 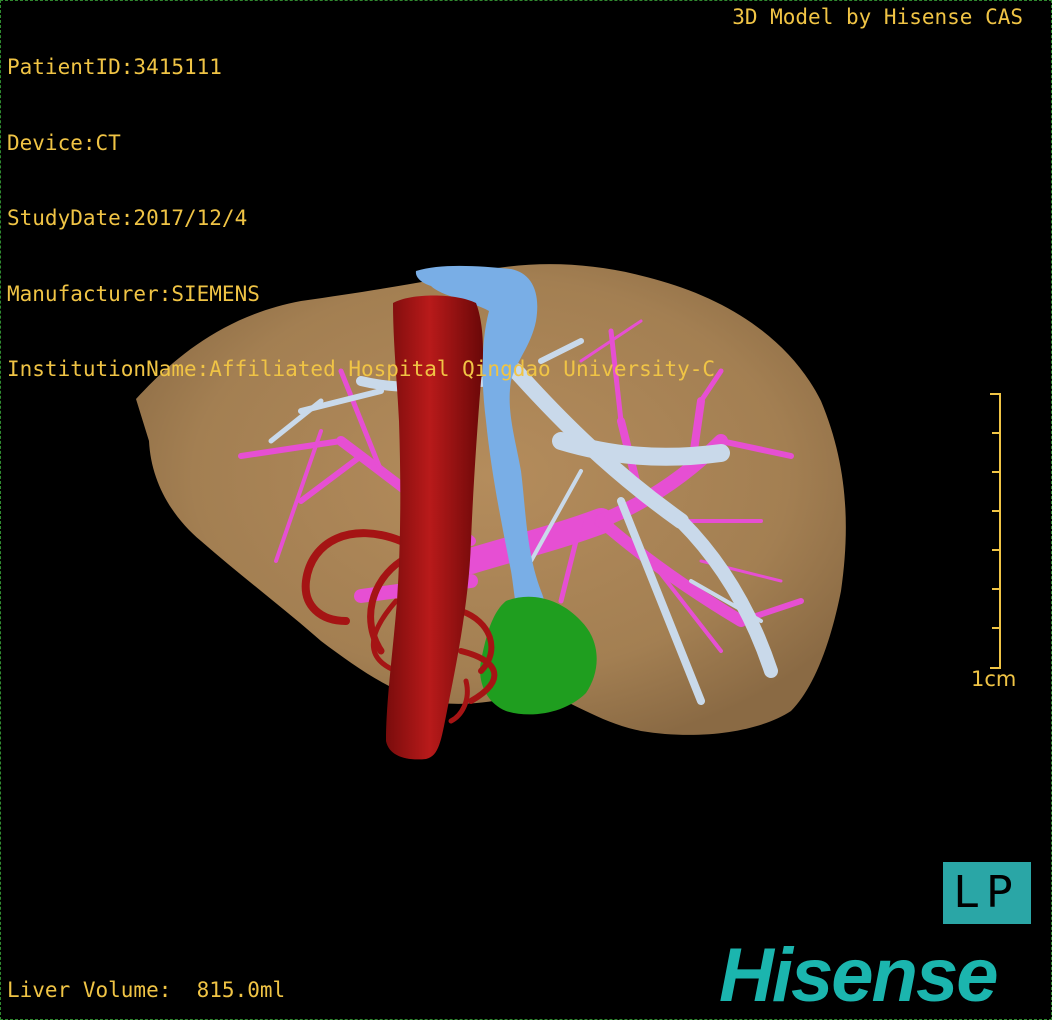 What do you see at coordinates (995, 531) in the screenshot?
I see `scale-bar` at bounding box center [995, 531].